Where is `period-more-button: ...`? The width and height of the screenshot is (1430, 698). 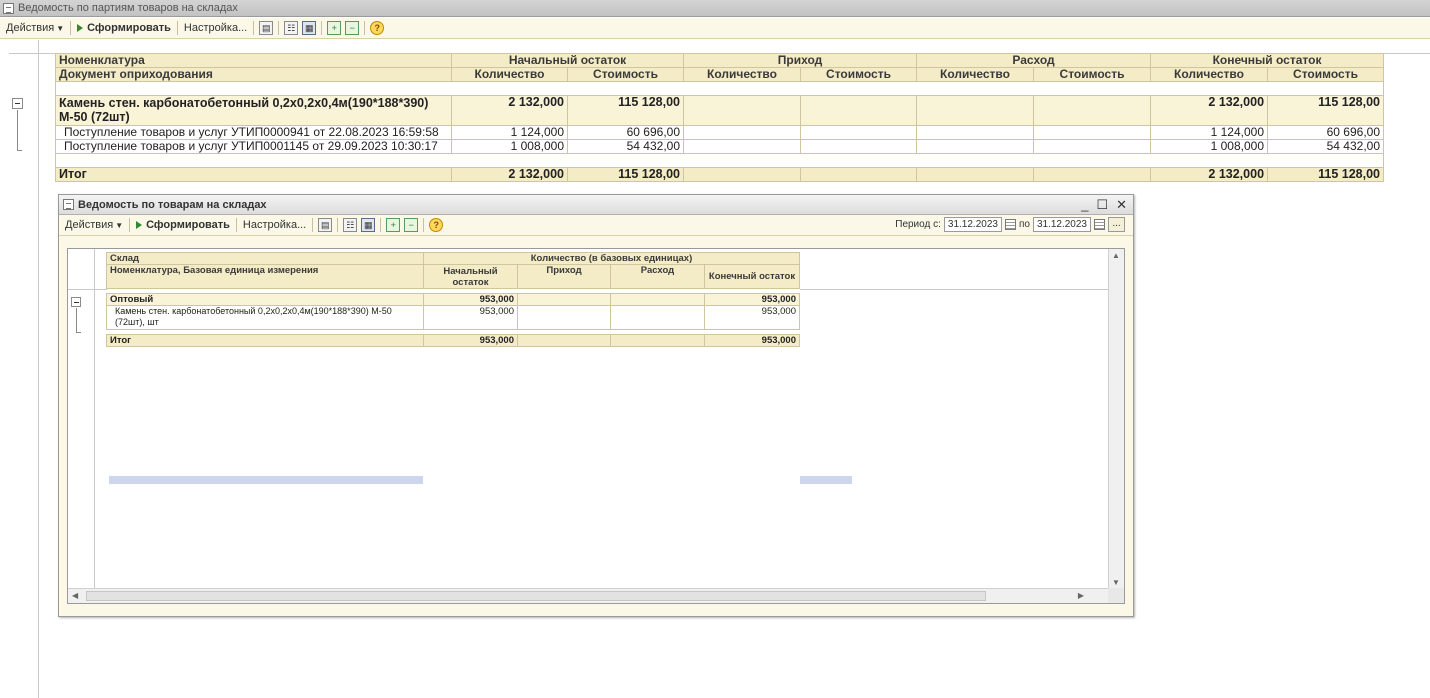 period-more-button: ... is located at coordinates (1116, 224).